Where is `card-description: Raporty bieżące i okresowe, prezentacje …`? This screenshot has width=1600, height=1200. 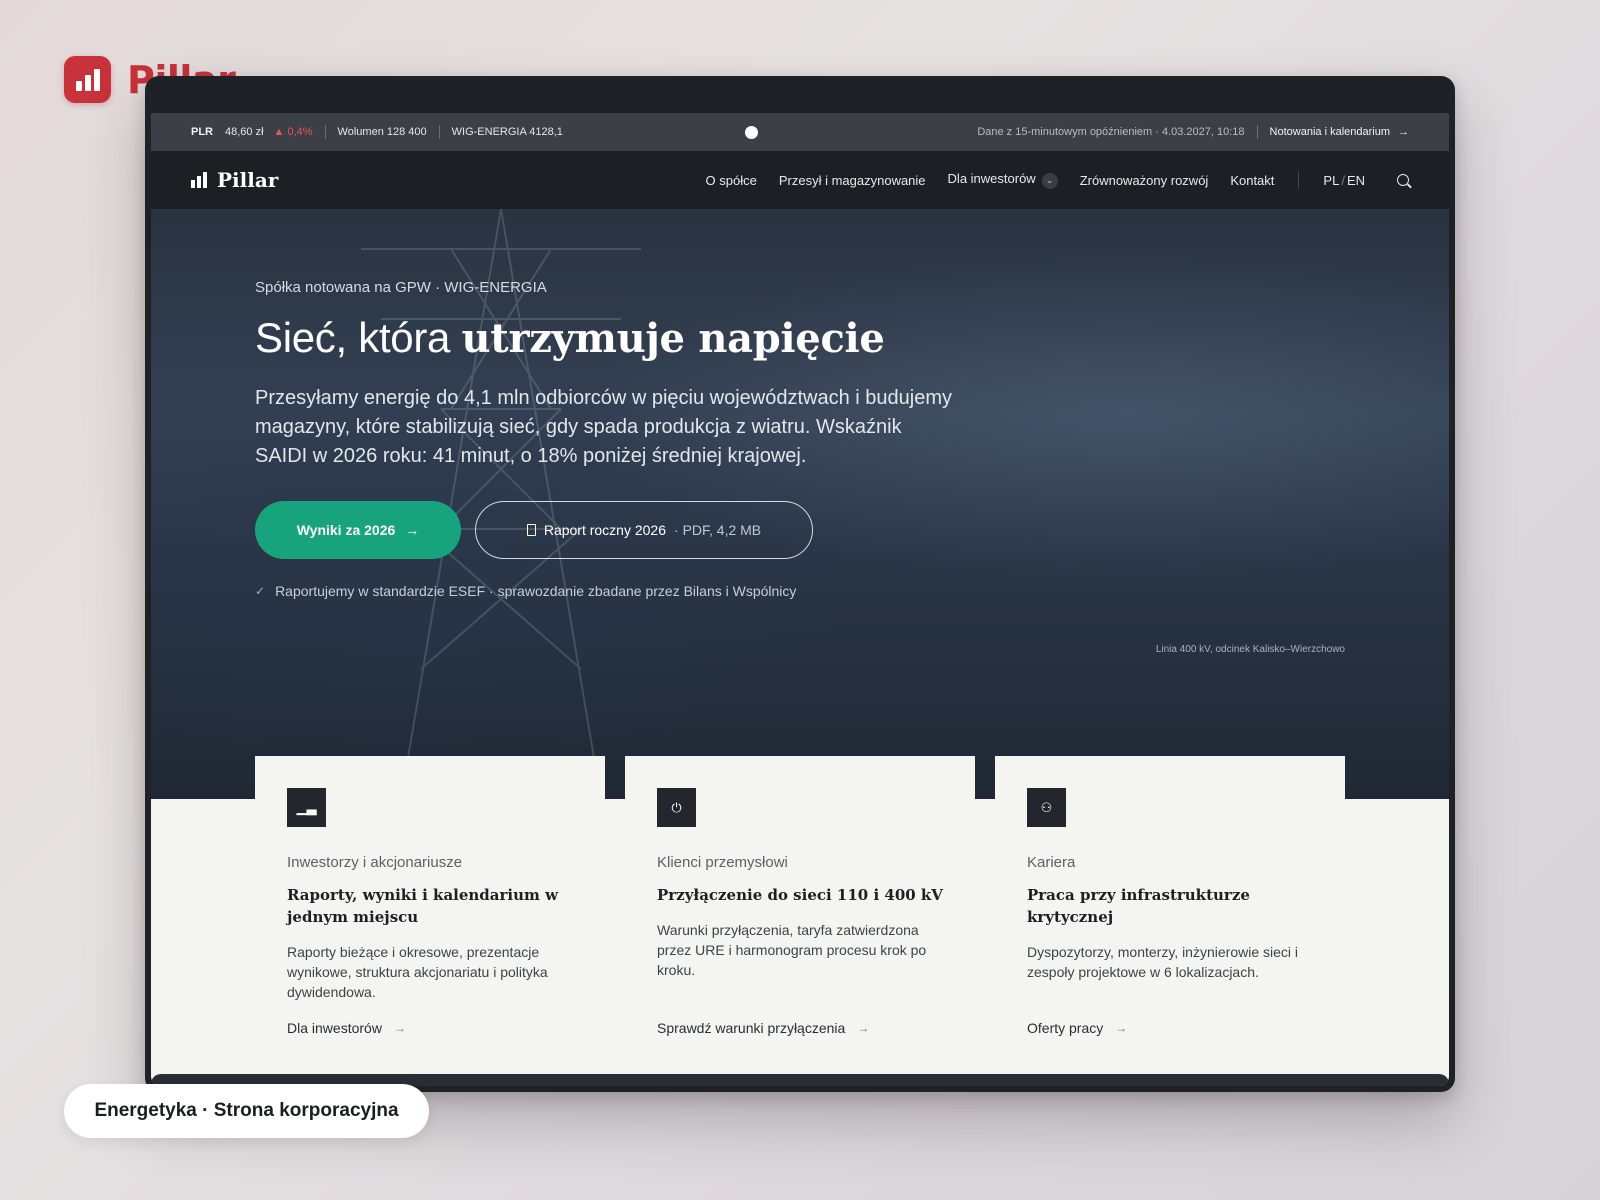 card-description: Raporty bieżące i okresowe, prezentacje … is located at coordinates (417, 972).